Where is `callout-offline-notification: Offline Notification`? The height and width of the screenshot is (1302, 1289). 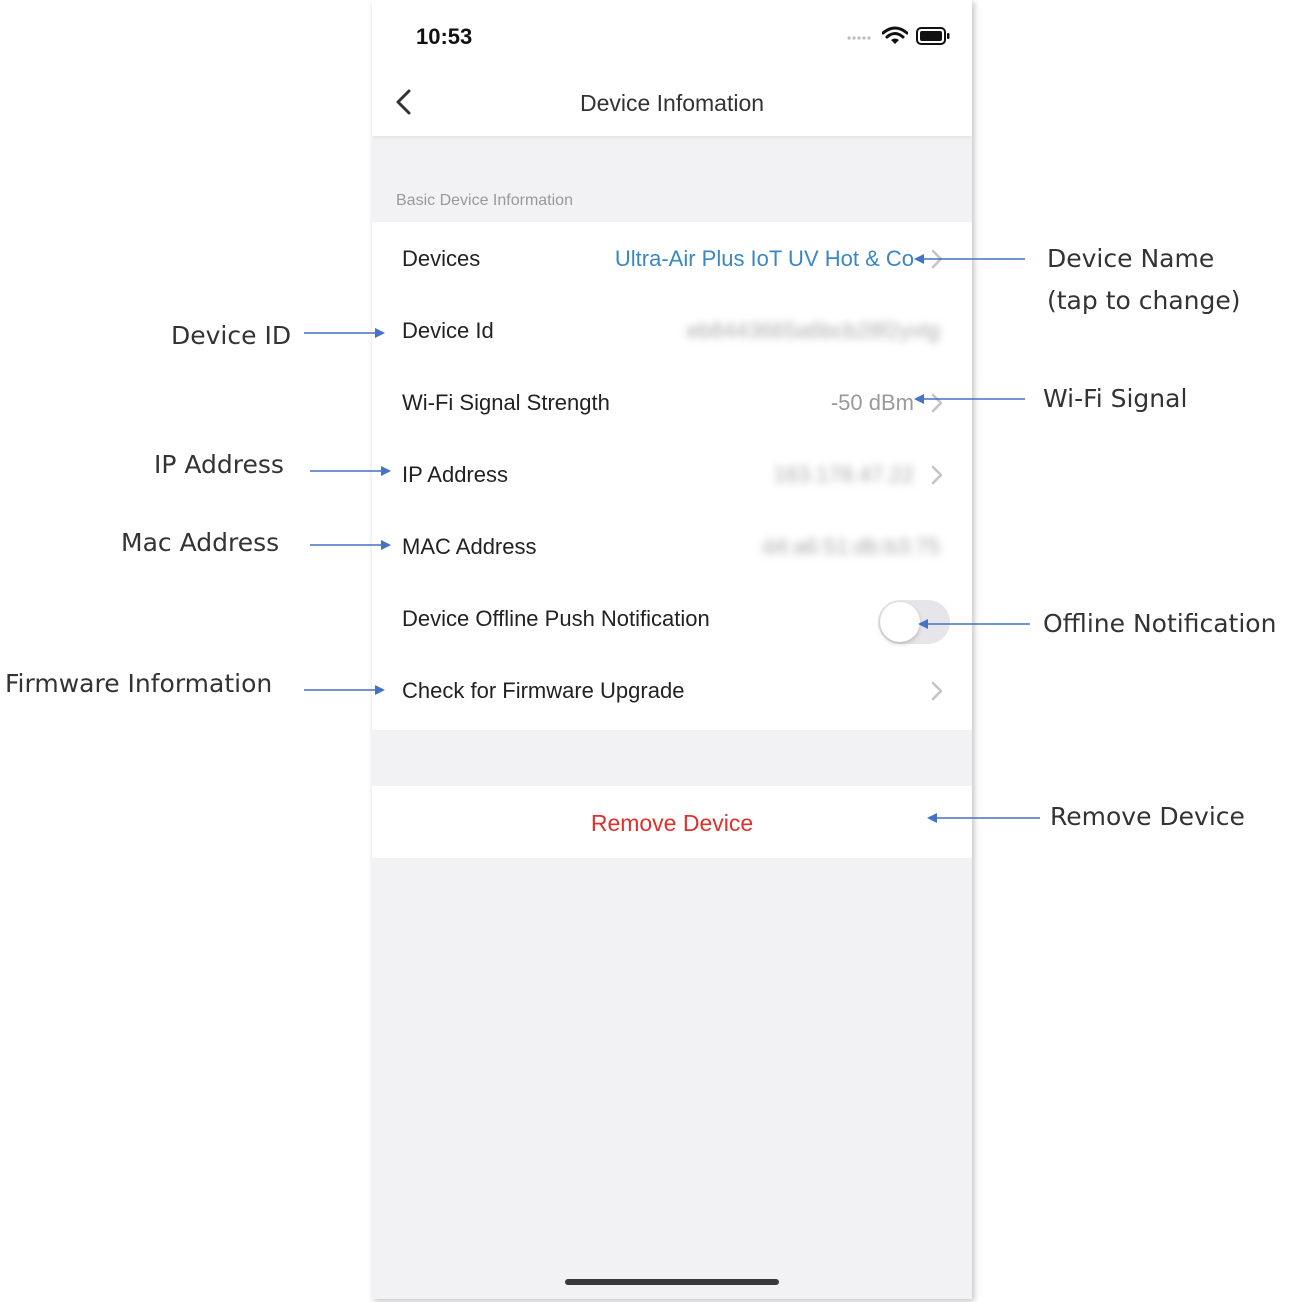 callout-offline-notification: Offline Notification is located at coordinates (1160, 623).